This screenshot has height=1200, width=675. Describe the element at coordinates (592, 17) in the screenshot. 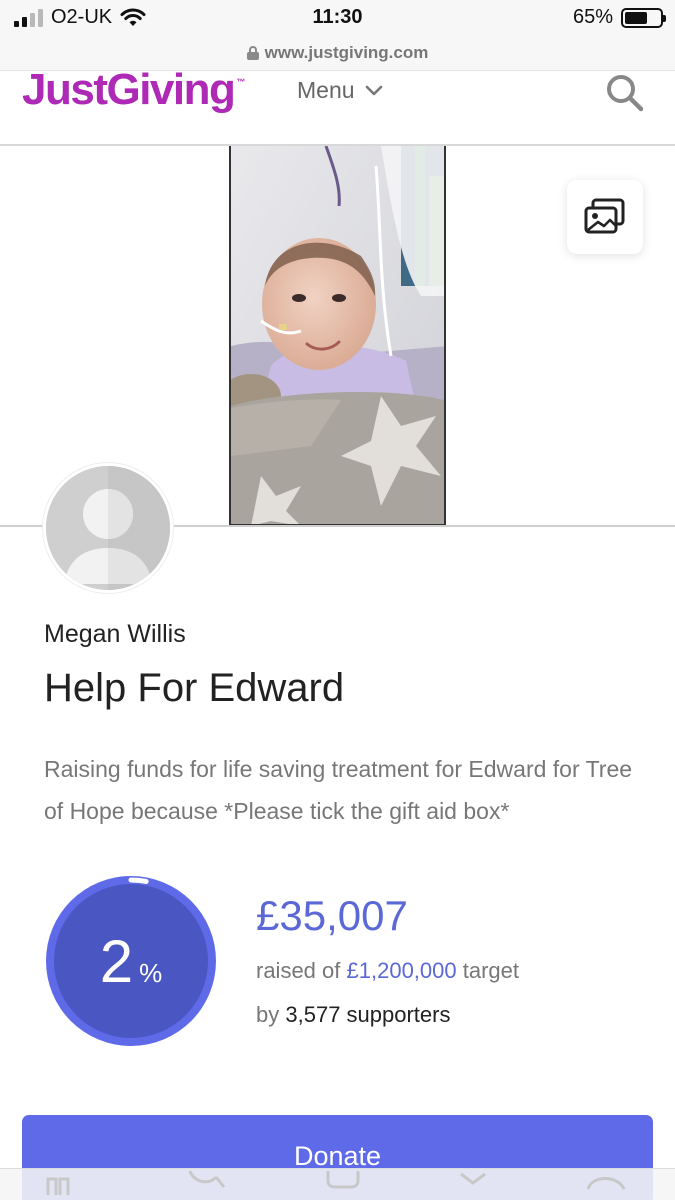

I see `battery-percent: 65%` at that location.